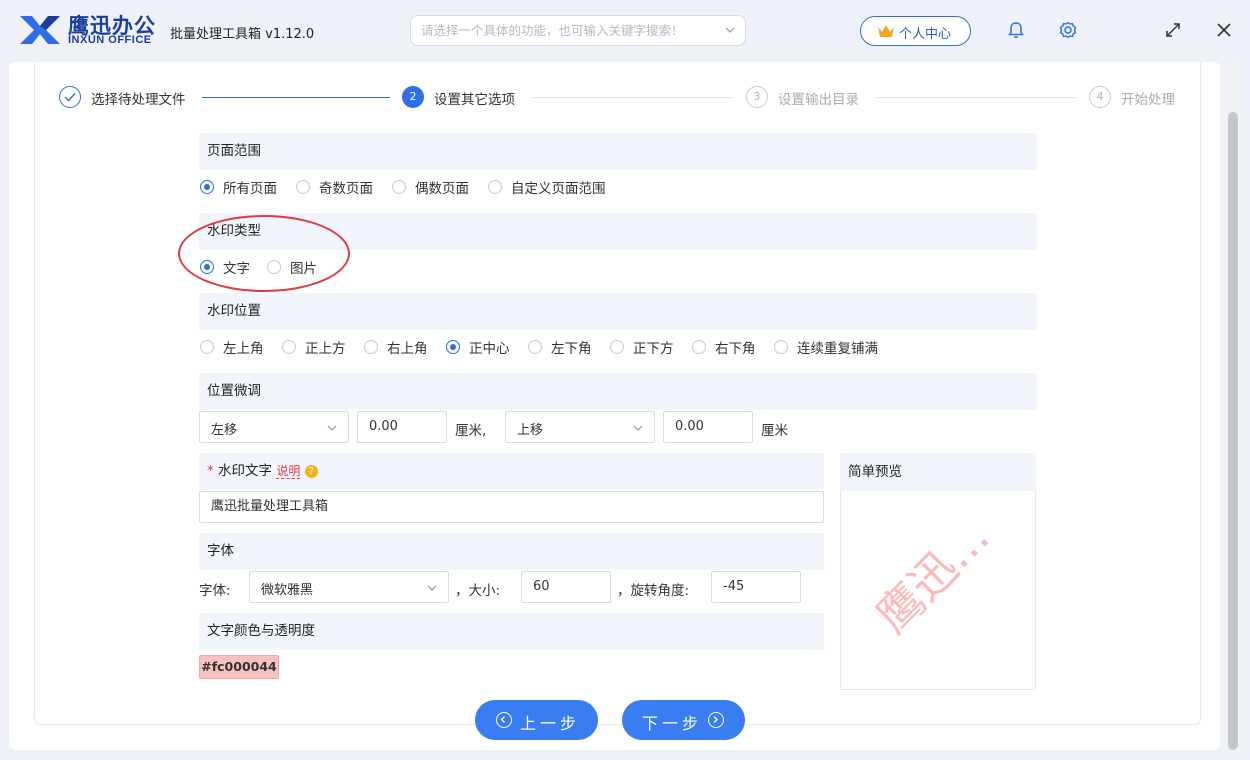 The height and width of the screenshot is (760, 1250). I want to click on radio-even-pages, so click(399, 187).